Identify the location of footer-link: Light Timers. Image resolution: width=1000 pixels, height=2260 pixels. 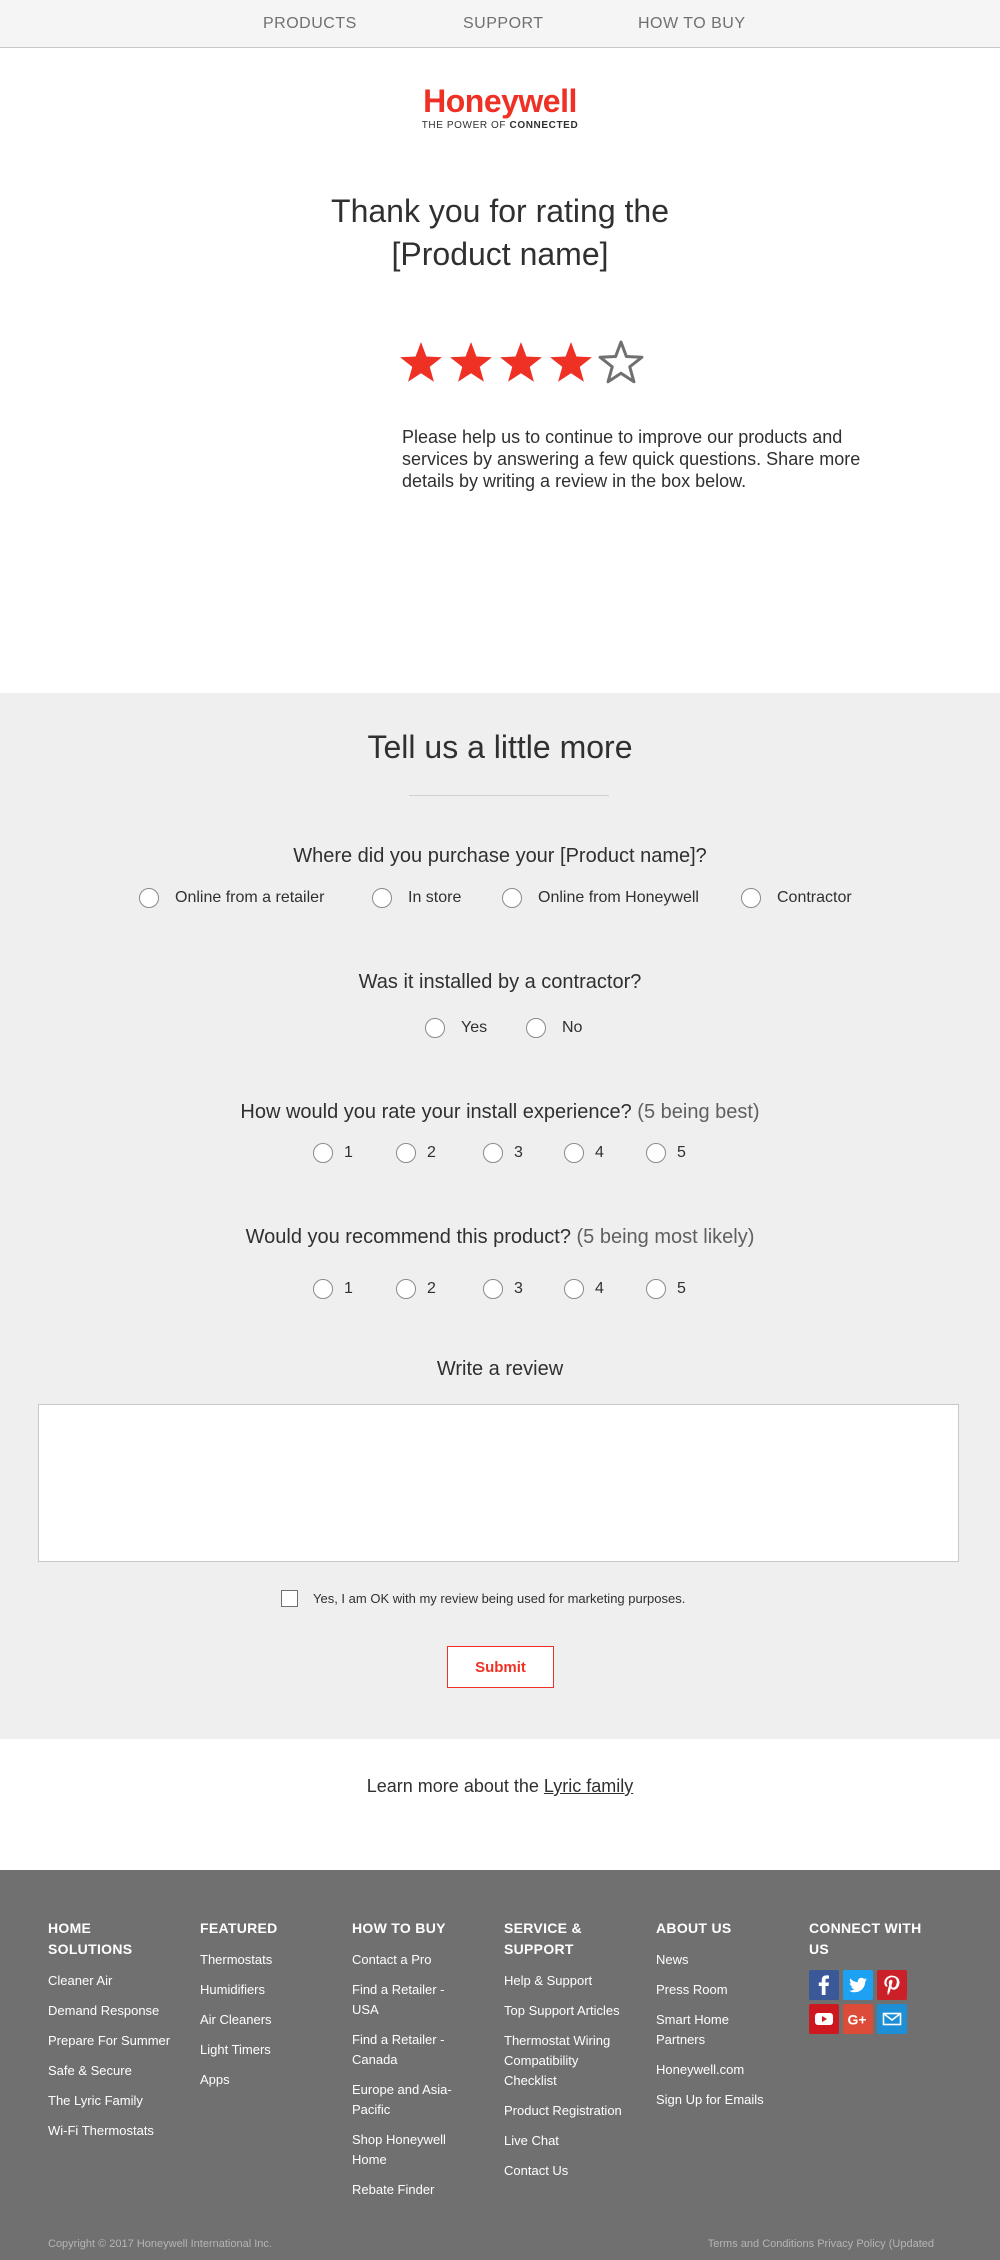
(265, 2050).